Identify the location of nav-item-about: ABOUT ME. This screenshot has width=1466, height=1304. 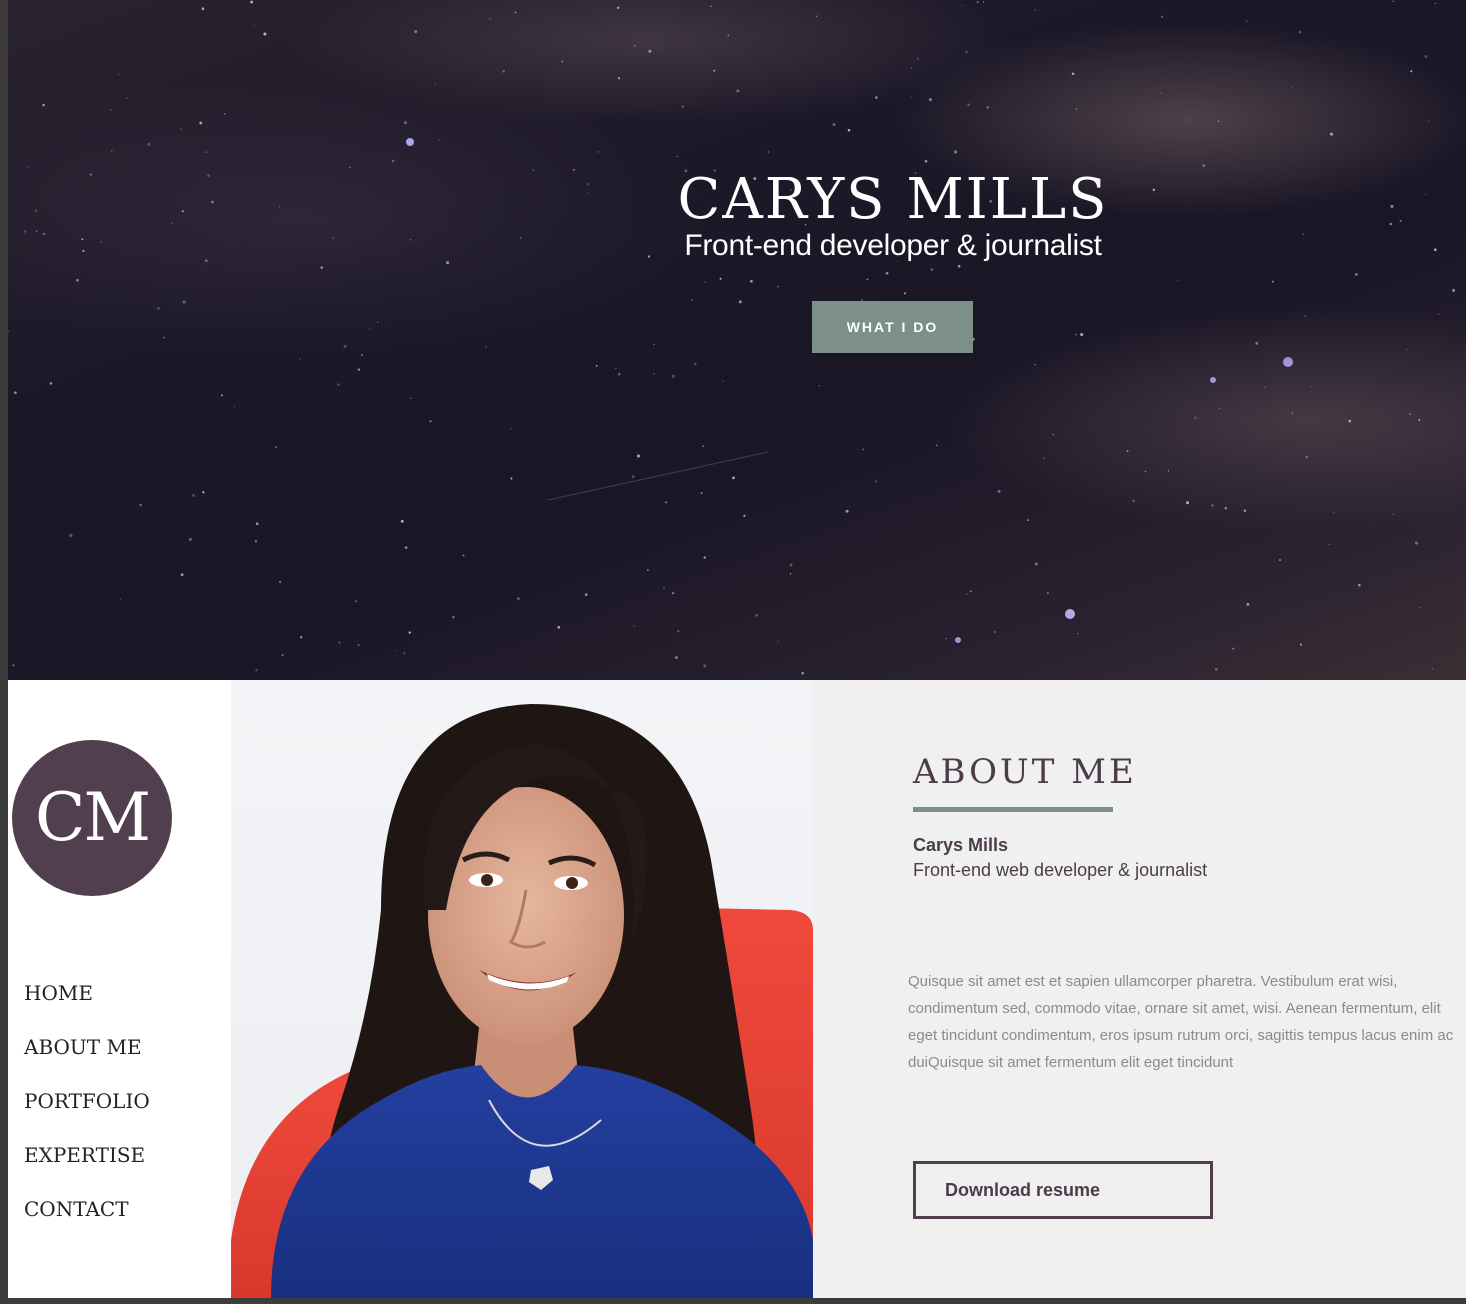
(87, 1057).